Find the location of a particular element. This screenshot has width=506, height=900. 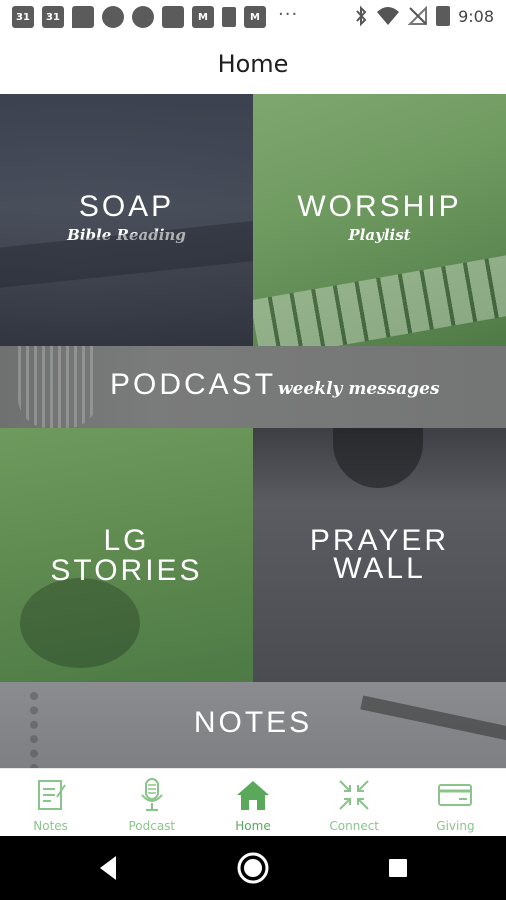

credit-card-icon is located at coordinates (455, 795).